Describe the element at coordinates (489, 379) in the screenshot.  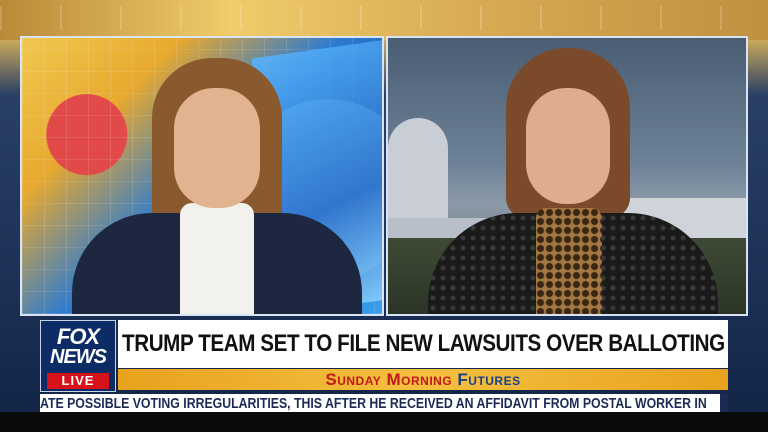
I see `show-name-part2: Futures` at that location.